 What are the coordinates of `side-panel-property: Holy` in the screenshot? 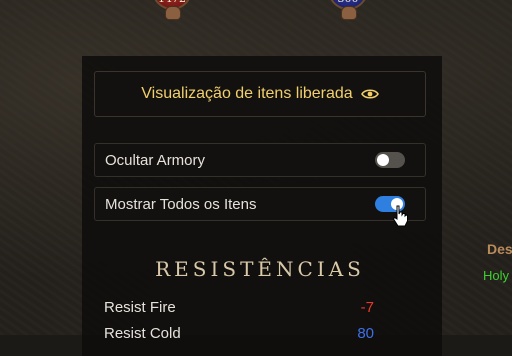 It's located at (496, 275).